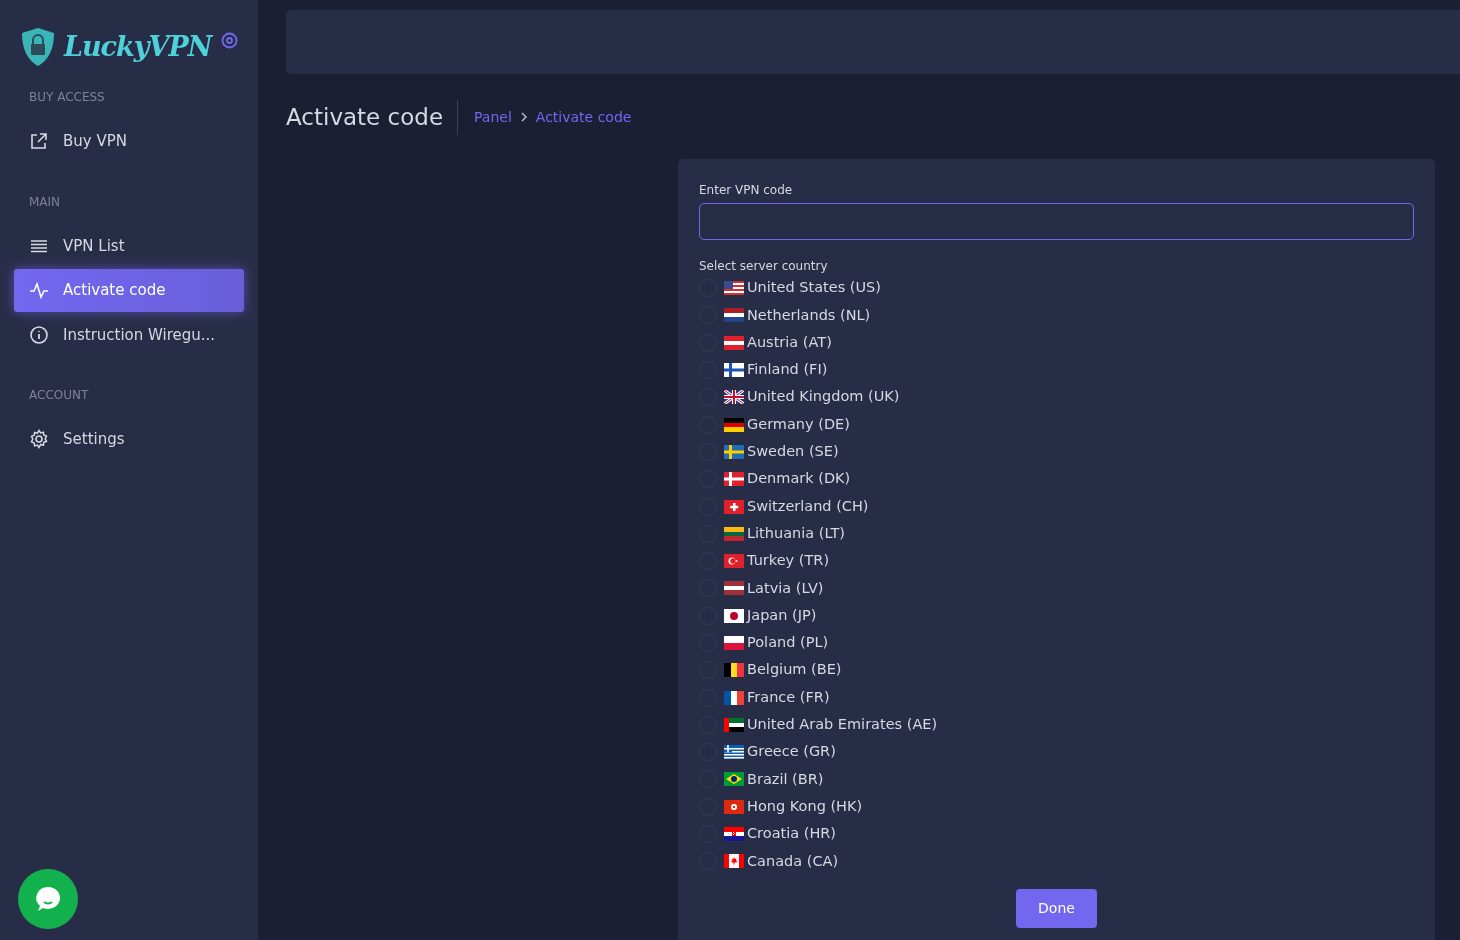 The width and height of the screenshot is (1460, 940). Describe the element at coordinates (787, 370) in the screenshot. I see `country-label: Finland (FI)` at that location.